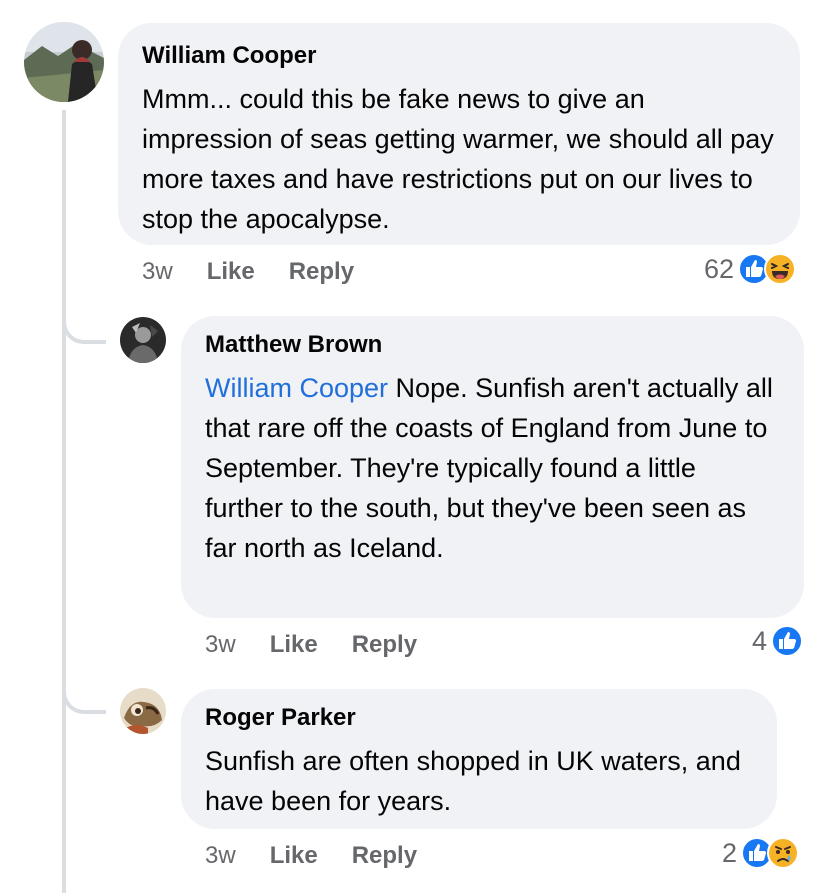 The width and height of the screenshot is (828, 893). I want to click on mention-link: William Cooper, so click(296, 388).